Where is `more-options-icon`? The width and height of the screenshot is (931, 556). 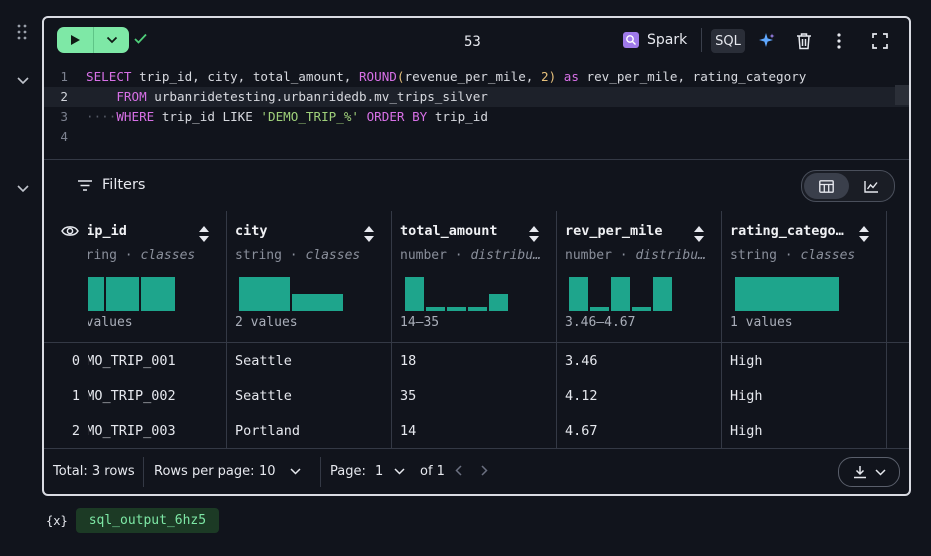
more-options-icon is located at coordinates (839, 41).